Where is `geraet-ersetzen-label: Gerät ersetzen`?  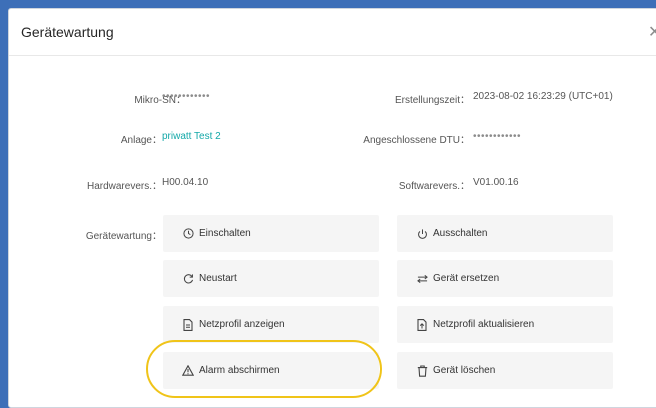
geraet-ersetzen-label: Gerät ersetzen is located at coordinates (466, 278).